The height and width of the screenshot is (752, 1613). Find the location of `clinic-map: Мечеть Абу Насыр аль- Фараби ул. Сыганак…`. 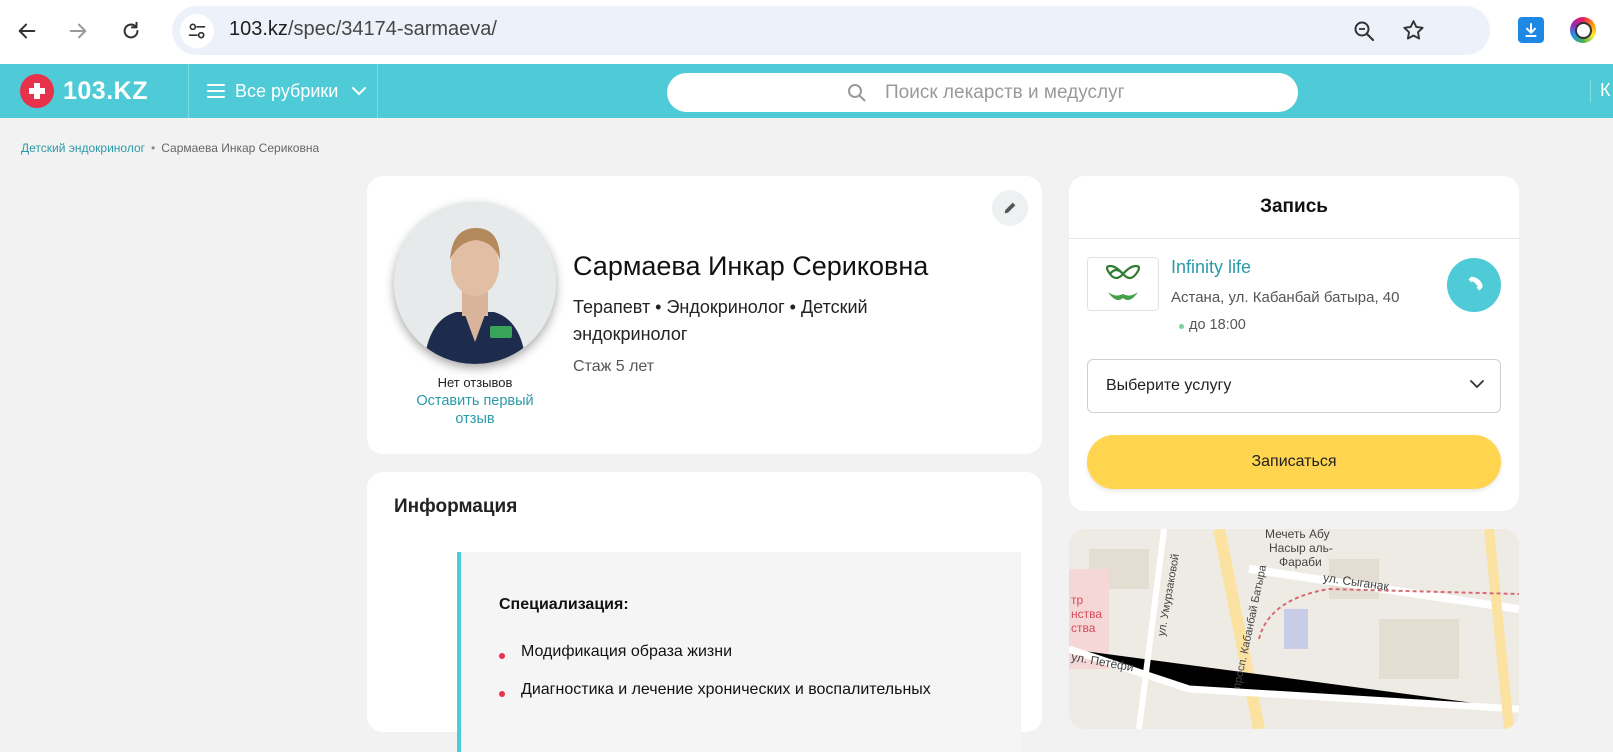

clinic-map: Мечеть Абу Насыр аль- Фараби ул. Сыганак… is located at coordinates (1294, 629).